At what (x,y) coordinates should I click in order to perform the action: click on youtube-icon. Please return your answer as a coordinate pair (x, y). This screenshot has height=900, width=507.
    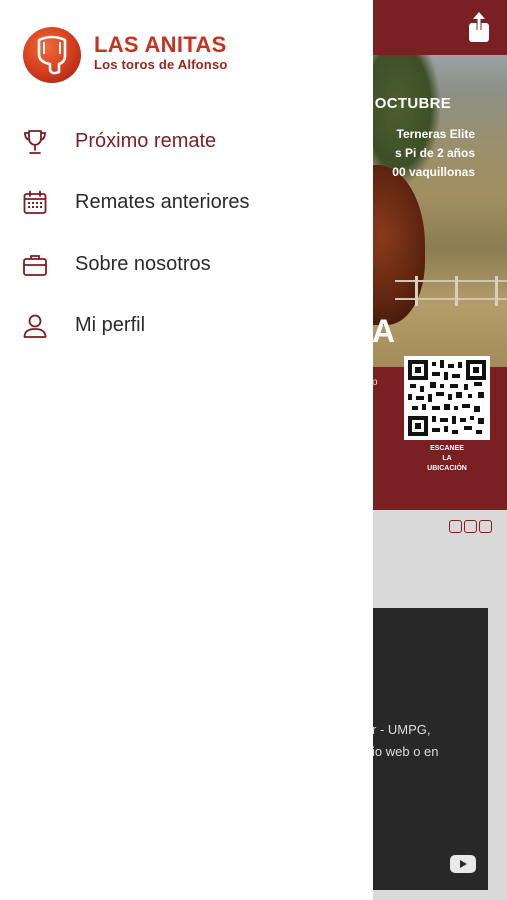
    Looking at the image, I should click on (463, 864).